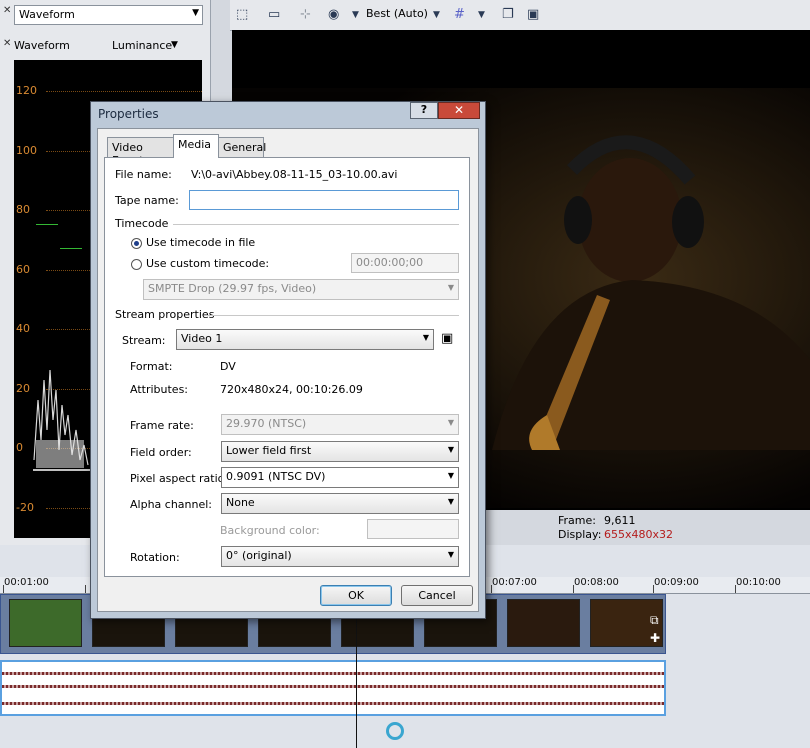 This screenshot has height=748, width=810. I want to click on stream-value: Video 1, so click(202, 338).